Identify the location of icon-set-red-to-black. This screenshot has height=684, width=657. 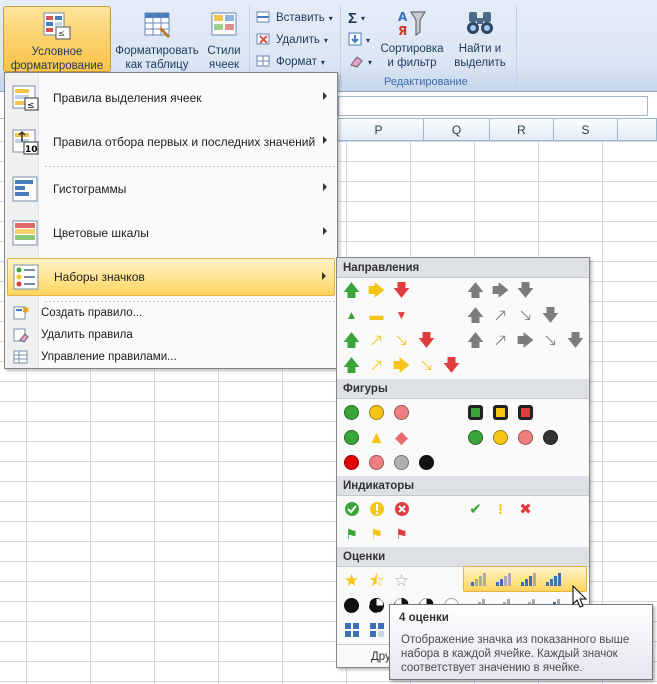
(389, 462).